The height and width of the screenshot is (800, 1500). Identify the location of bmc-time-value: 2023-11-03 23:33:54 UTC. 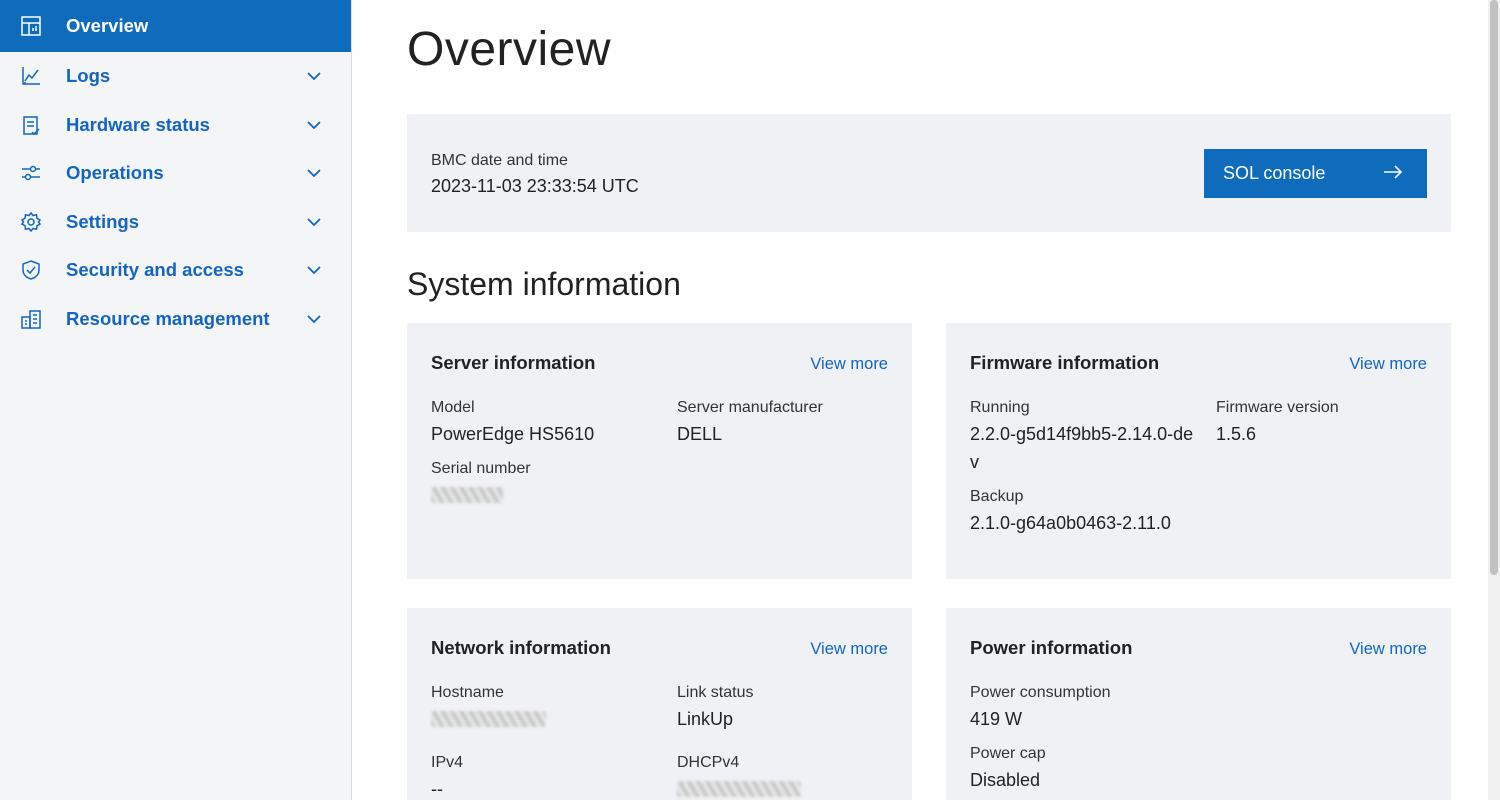
(535, 186).